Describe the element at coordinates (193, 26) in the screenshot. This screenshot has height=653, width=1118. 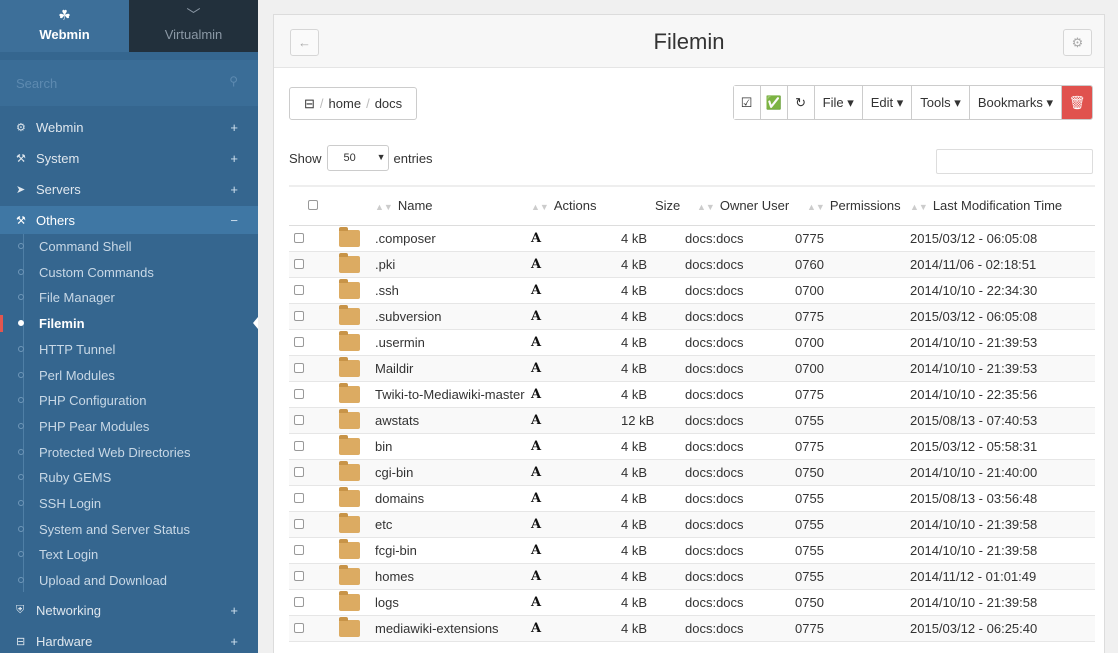
I see `virtualmin-switch: ﹀ Virtualmin` at that location.